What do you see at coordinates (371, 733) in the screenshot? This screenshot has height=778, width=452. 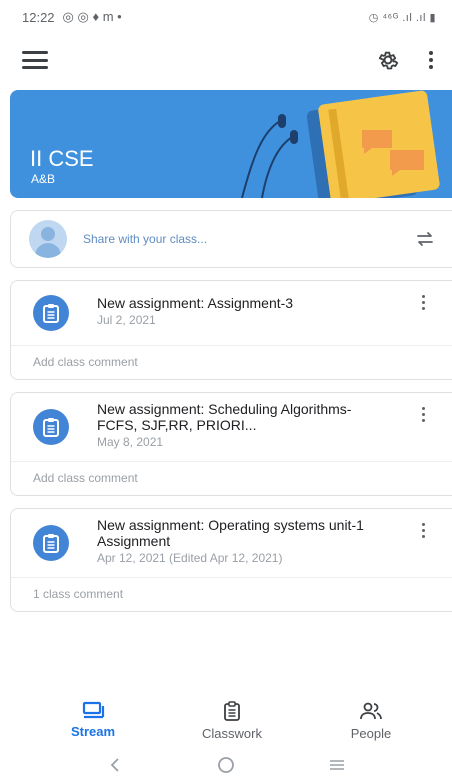 I see `nav-people-label: People` at bounding box center [371, 733].